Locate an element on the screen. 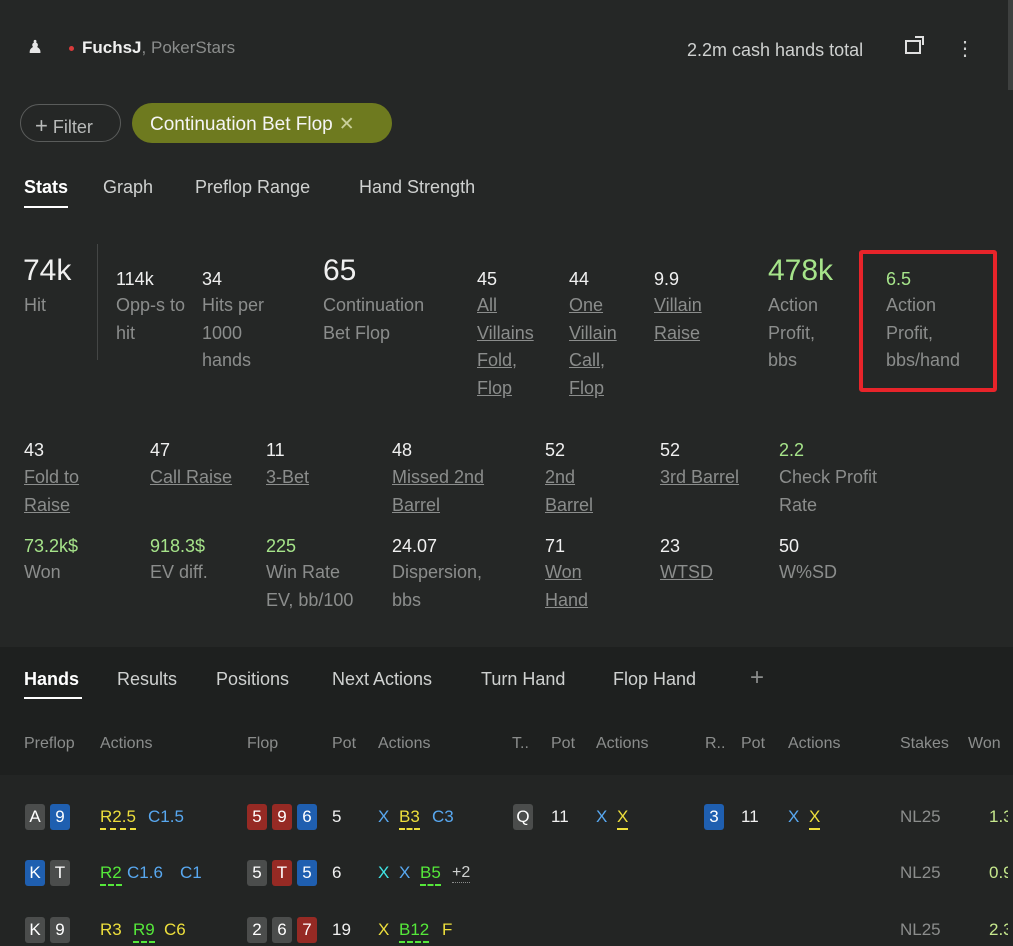 The image size is (1013, 946). tab-results: Results is located at coordinates (147, 679).